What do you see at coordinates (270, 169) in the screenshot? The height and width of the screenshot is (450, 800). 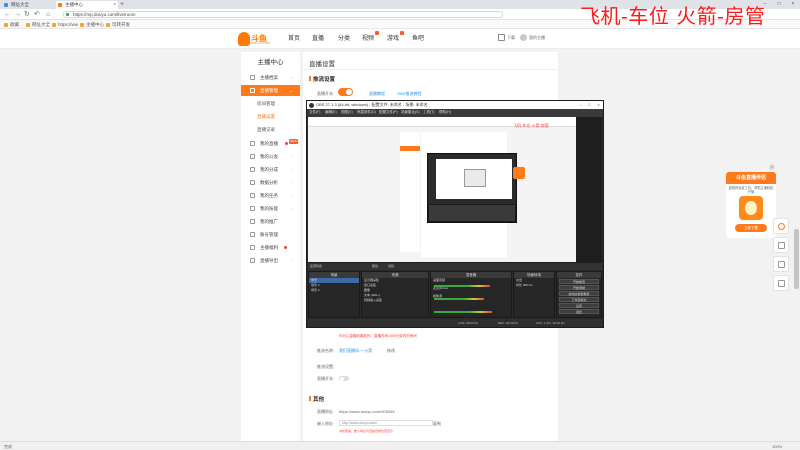 I see `sidebar-item-share: 我的分成 ›` at bounding box center [270, 169].